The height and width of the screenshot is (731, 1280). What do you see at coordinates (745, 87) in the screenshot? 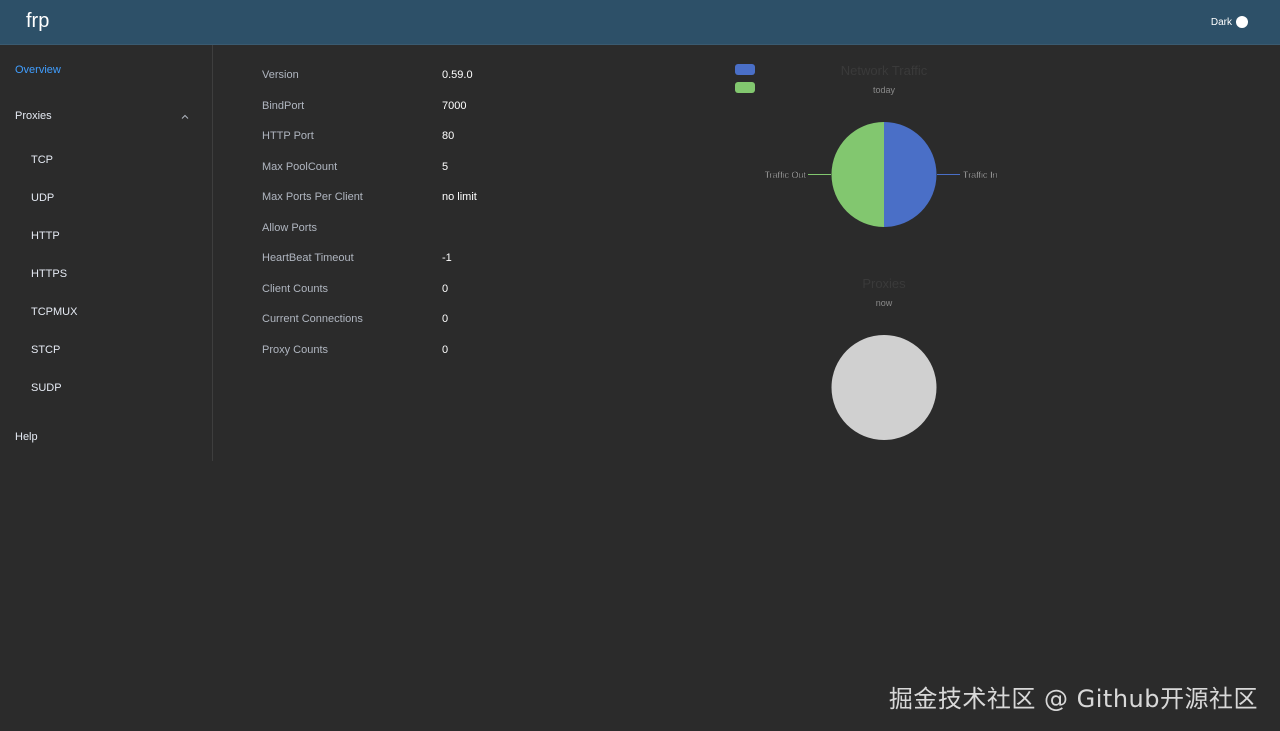
I see `legend-swatch-traffic-out` at bounding box center [745, 87].